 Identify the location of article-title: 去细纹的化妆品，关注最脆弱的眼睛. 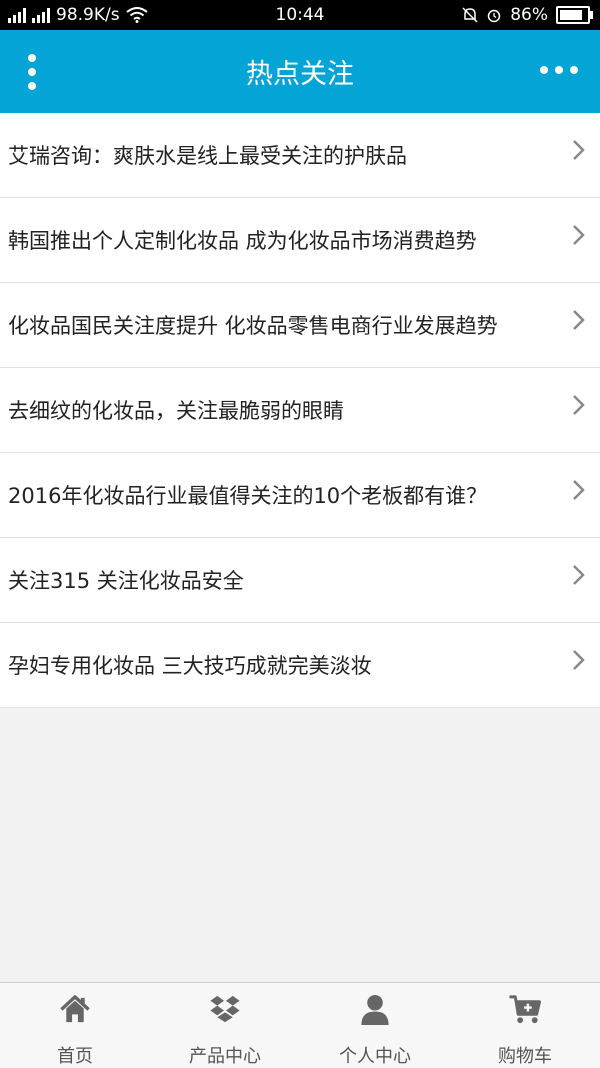
(176, 411).